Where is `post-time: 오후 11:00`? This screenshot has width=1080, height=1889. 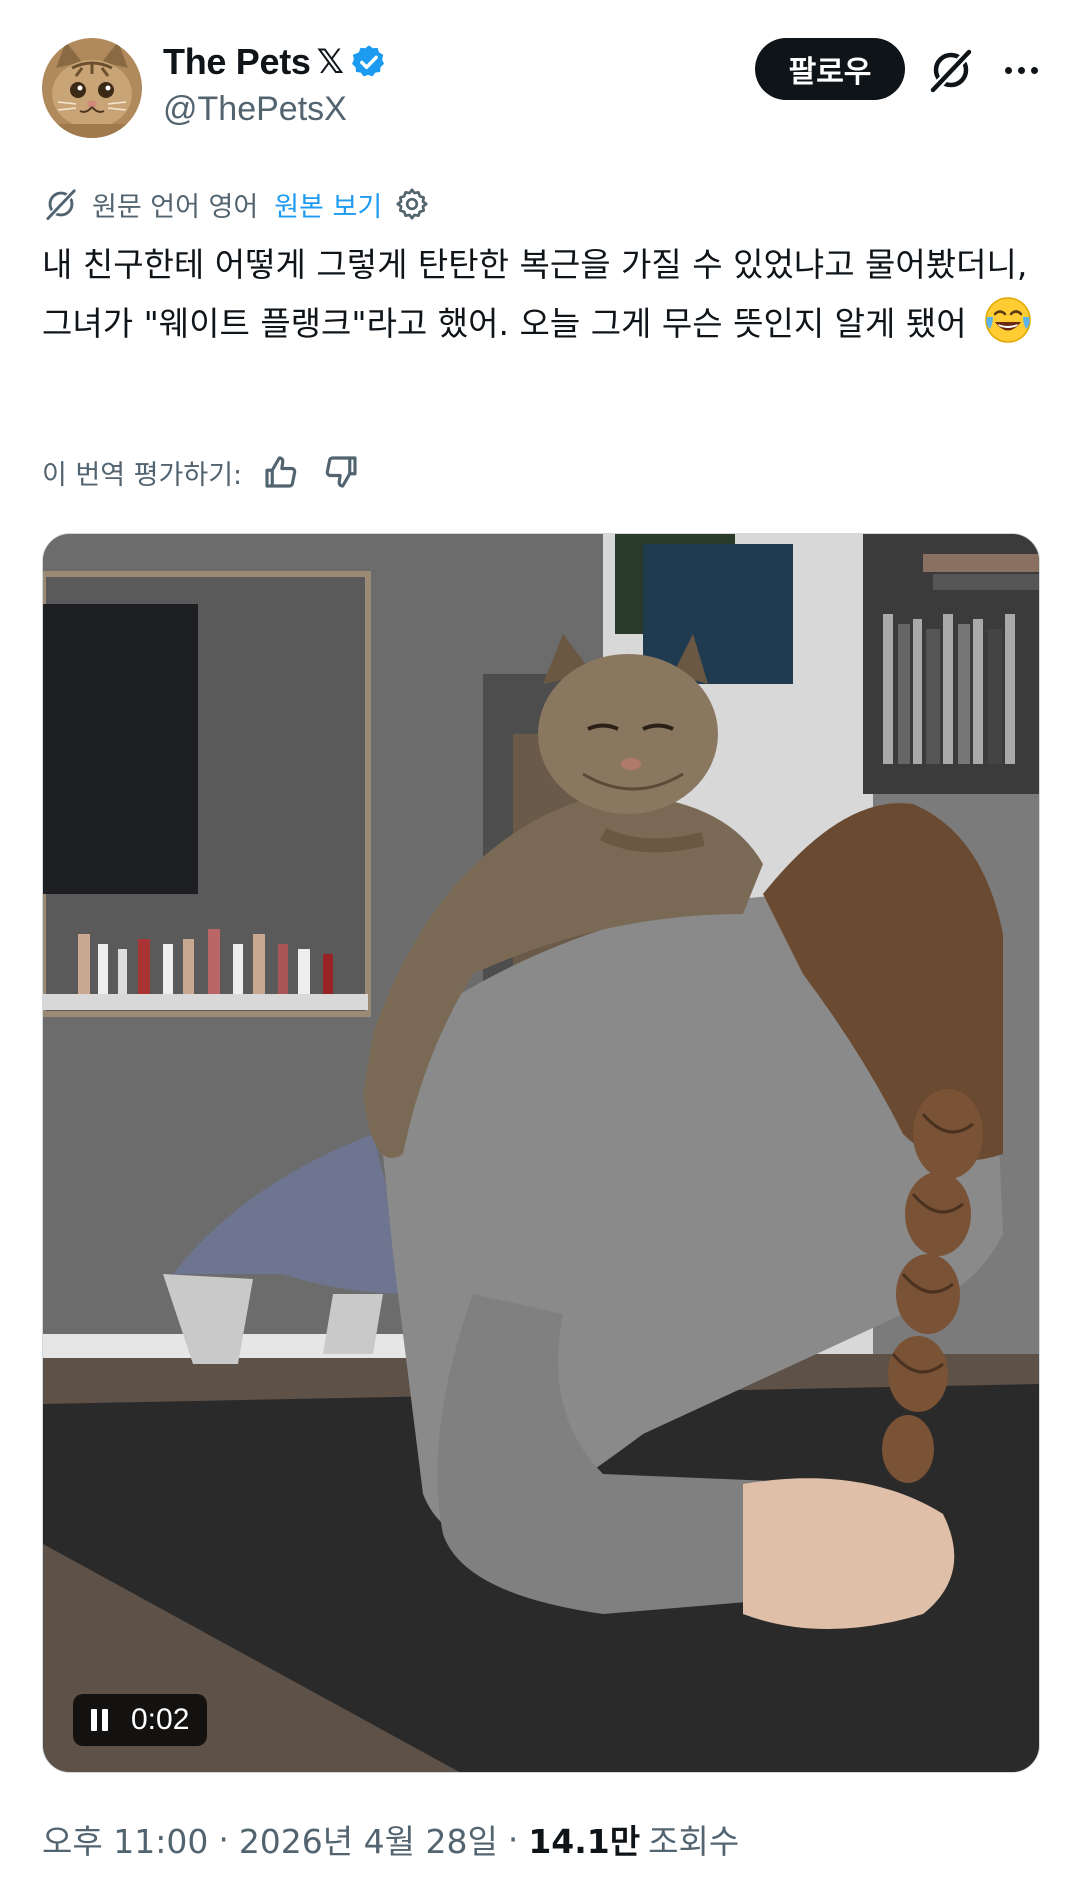
post-time: 오후 11:00 is located at coordinates (125, 1839).